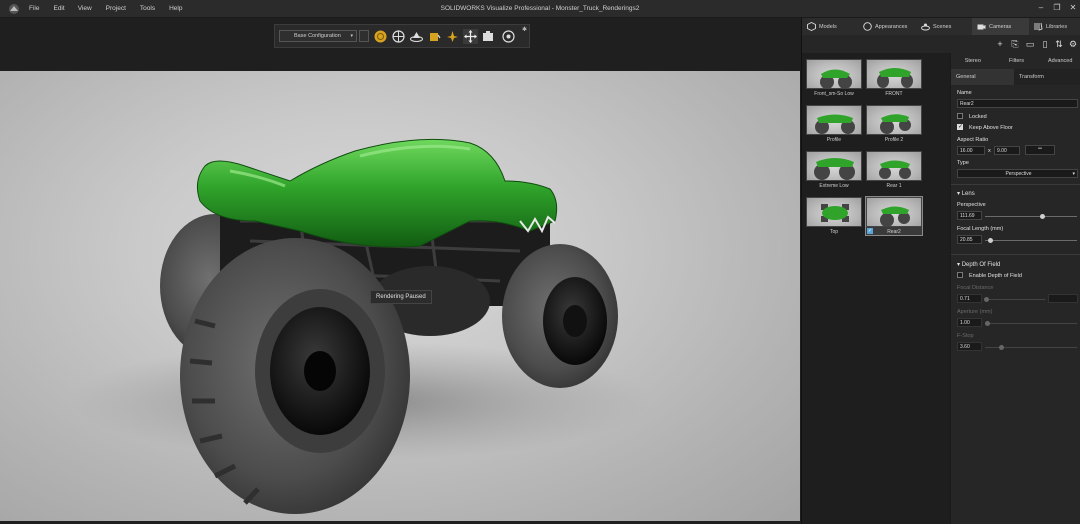  I want to click on focal-distance-pick-button, so click(1063, 298).